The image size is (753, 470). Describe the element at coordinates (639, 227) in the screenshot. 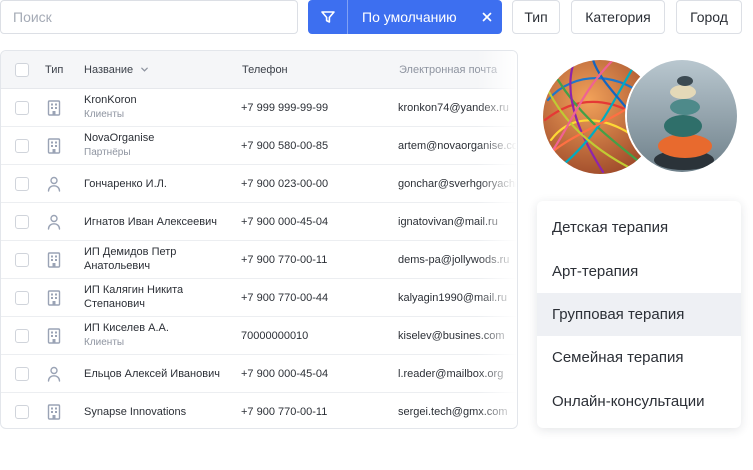

I see `menu-item-child-therapy: Детская терапия` at that location.